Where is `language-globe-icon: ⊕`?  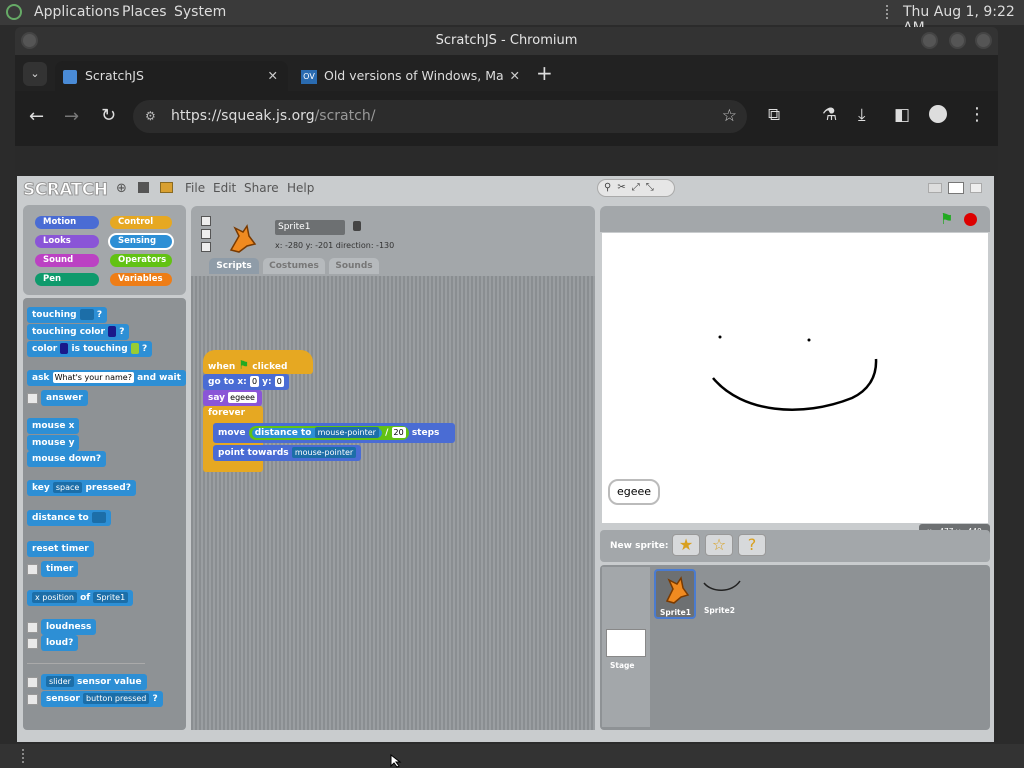
language-globe-icon: ⊕ is located at coordinates (121, 188).